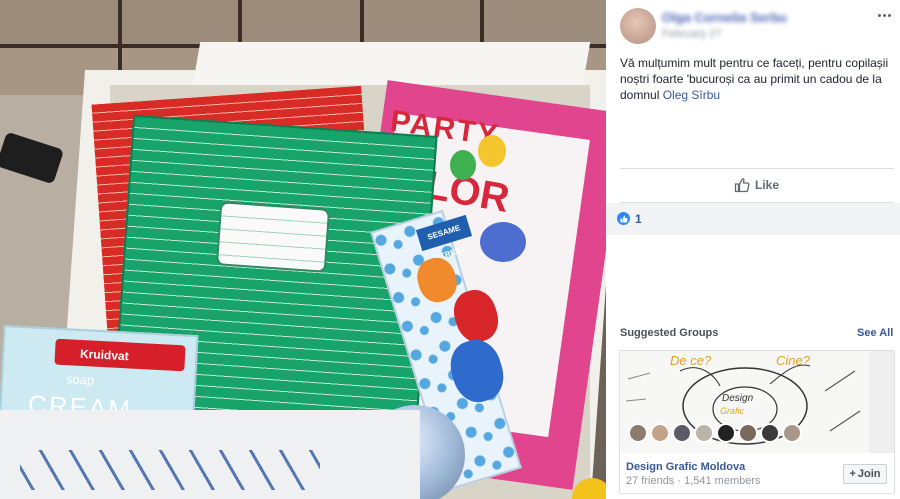  What do you see at coordinates (691, 360) in the screenshot?
I see `cover-text-1: De ce?` at bounding box center [691, 360].